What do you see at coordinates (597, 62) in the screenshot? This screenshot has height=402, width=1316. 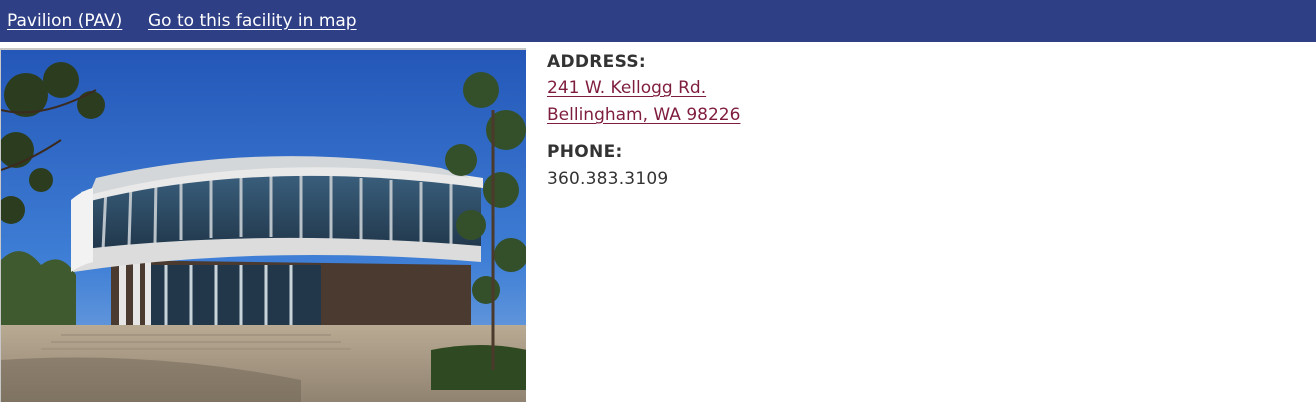 I see `address-label: ADDRESS:` at bounding box center [597, 62].